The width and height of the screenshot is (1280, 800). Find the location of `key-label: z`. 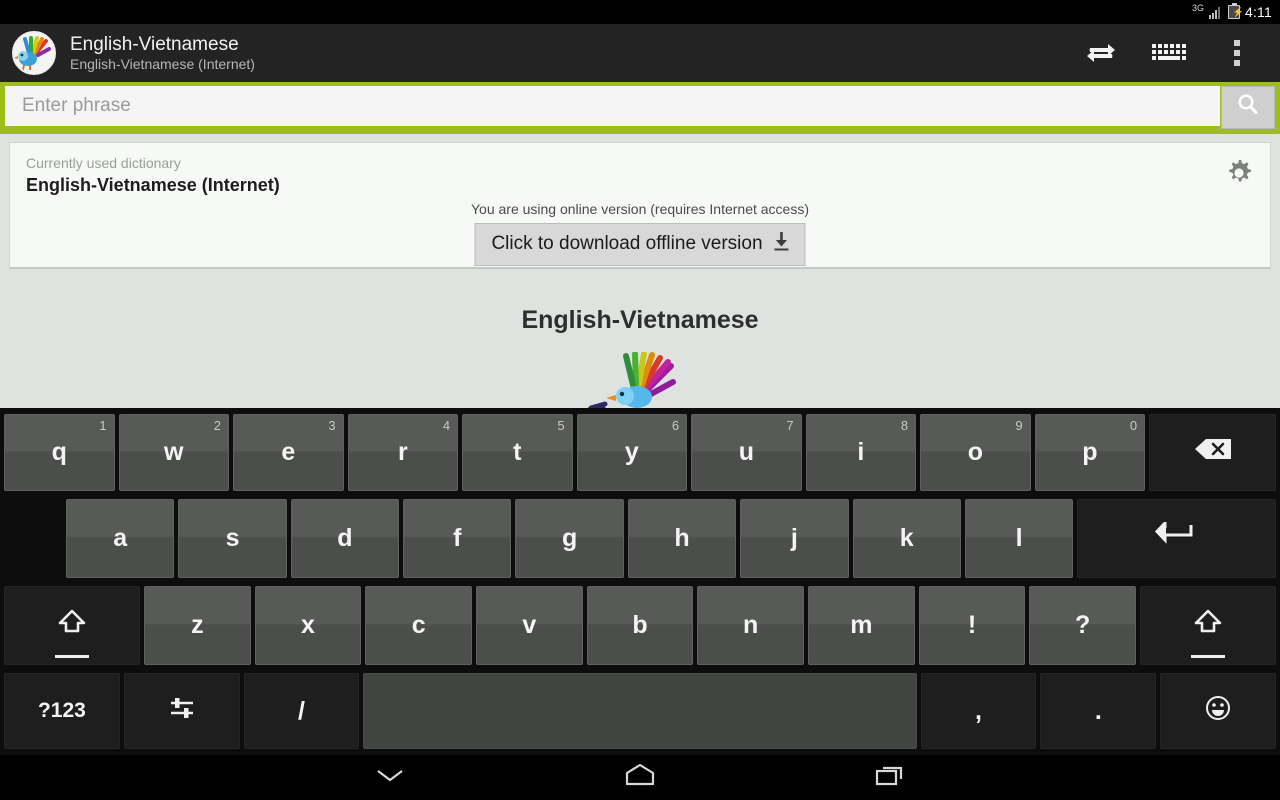

key-label: z is located at coordinates (197, 625).